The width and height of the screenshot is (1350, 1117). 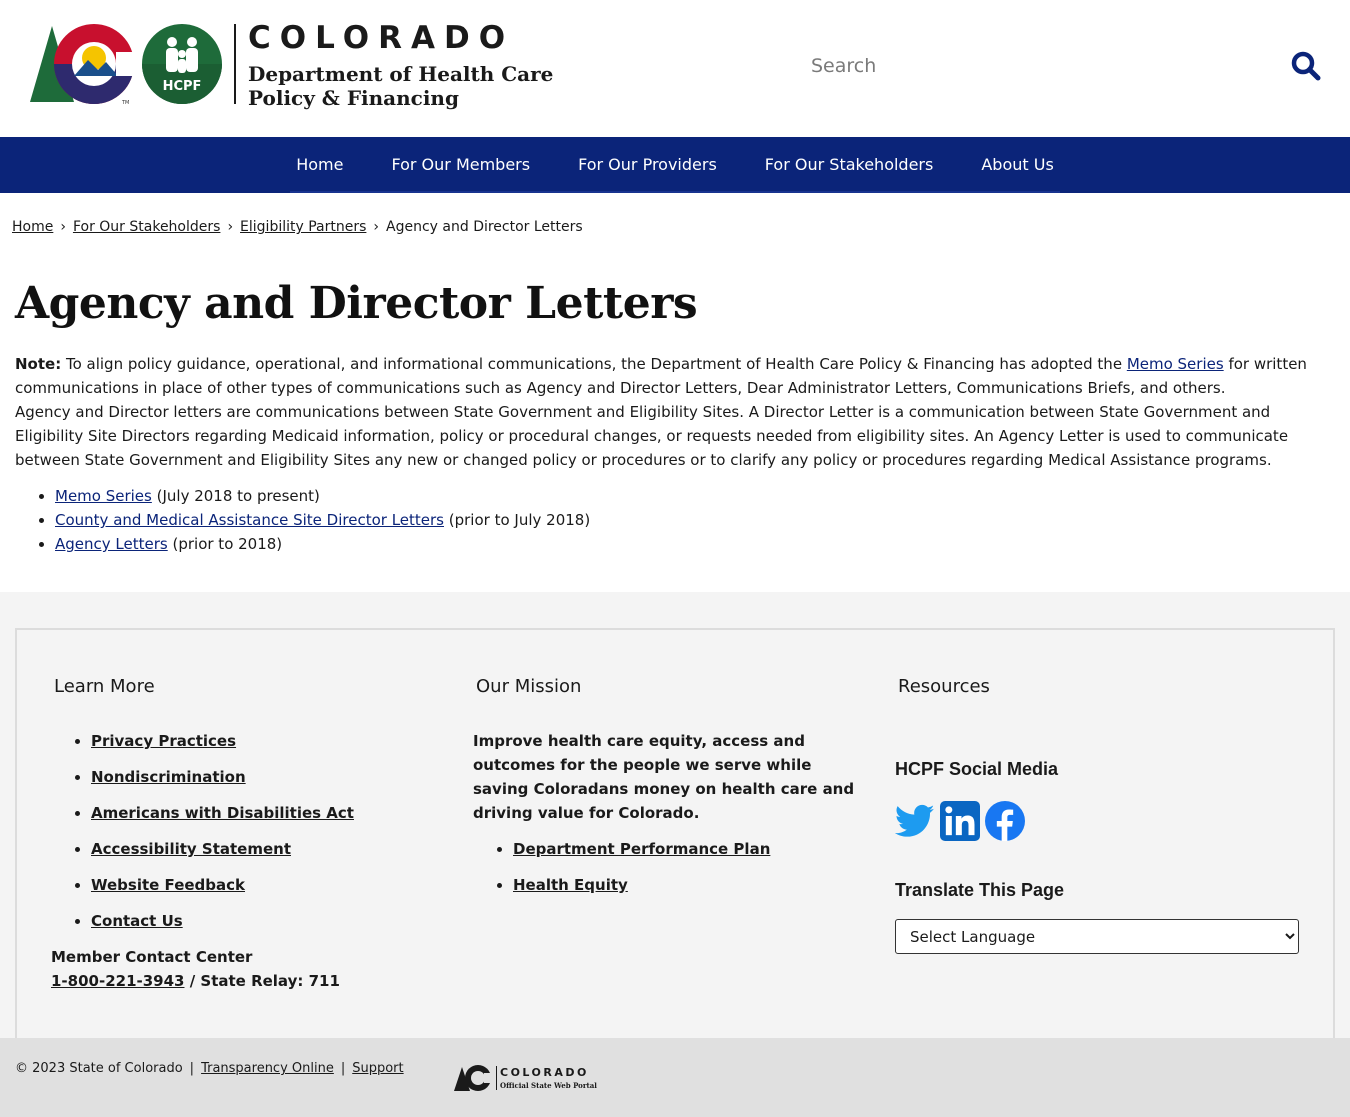 I want to click on contact-phone-link: 1-800-221-3943, so click(x=117, y=981).